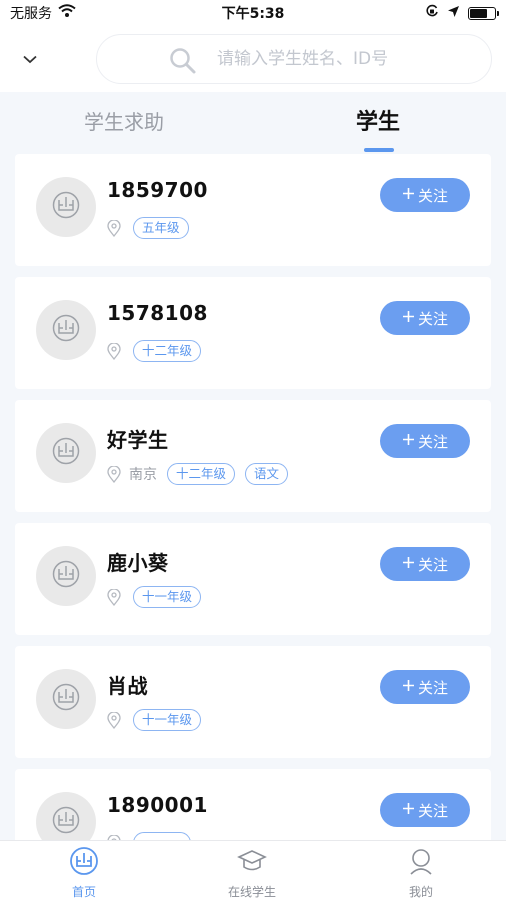 The image size is (506, 900). I want to click on dropdown-button, so click(30, 58).